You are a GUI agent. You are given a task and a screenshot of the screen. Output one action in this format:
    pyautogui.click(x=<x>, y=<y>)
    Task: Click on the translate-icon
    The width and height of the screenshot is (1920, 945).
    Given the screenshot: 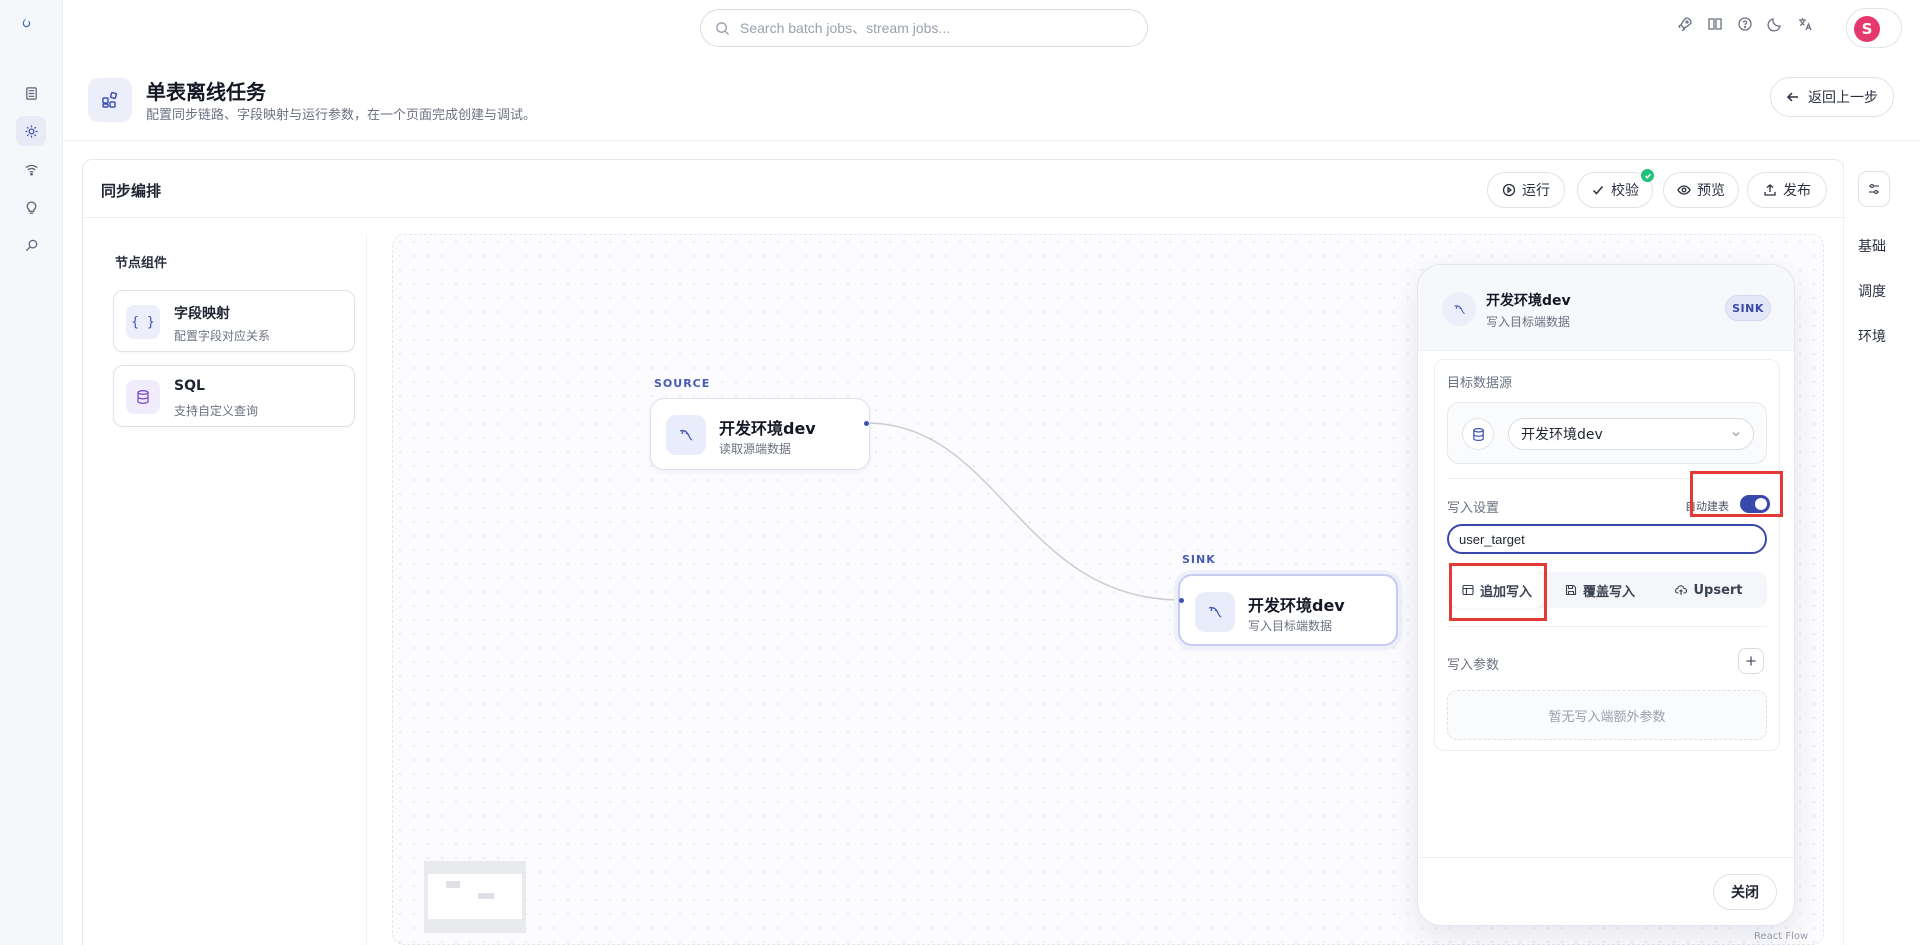 What is the action you would take?
    pyautogui.click(x=1805, y=24)
    